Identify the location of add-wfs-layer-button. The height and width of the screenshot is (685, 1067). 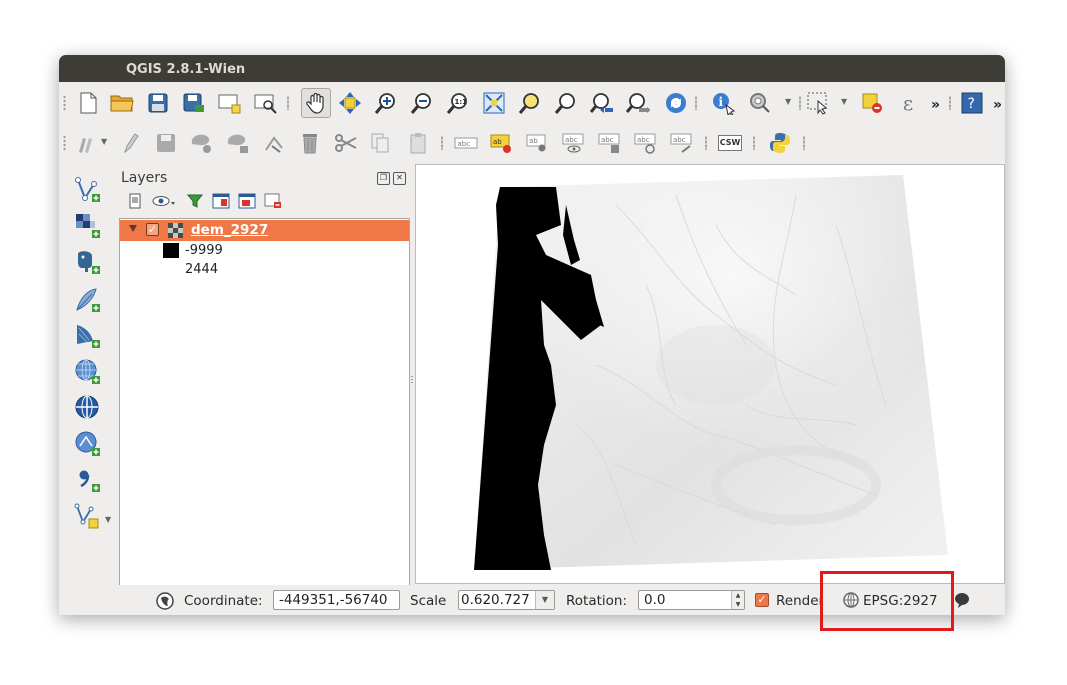
(88, 444).